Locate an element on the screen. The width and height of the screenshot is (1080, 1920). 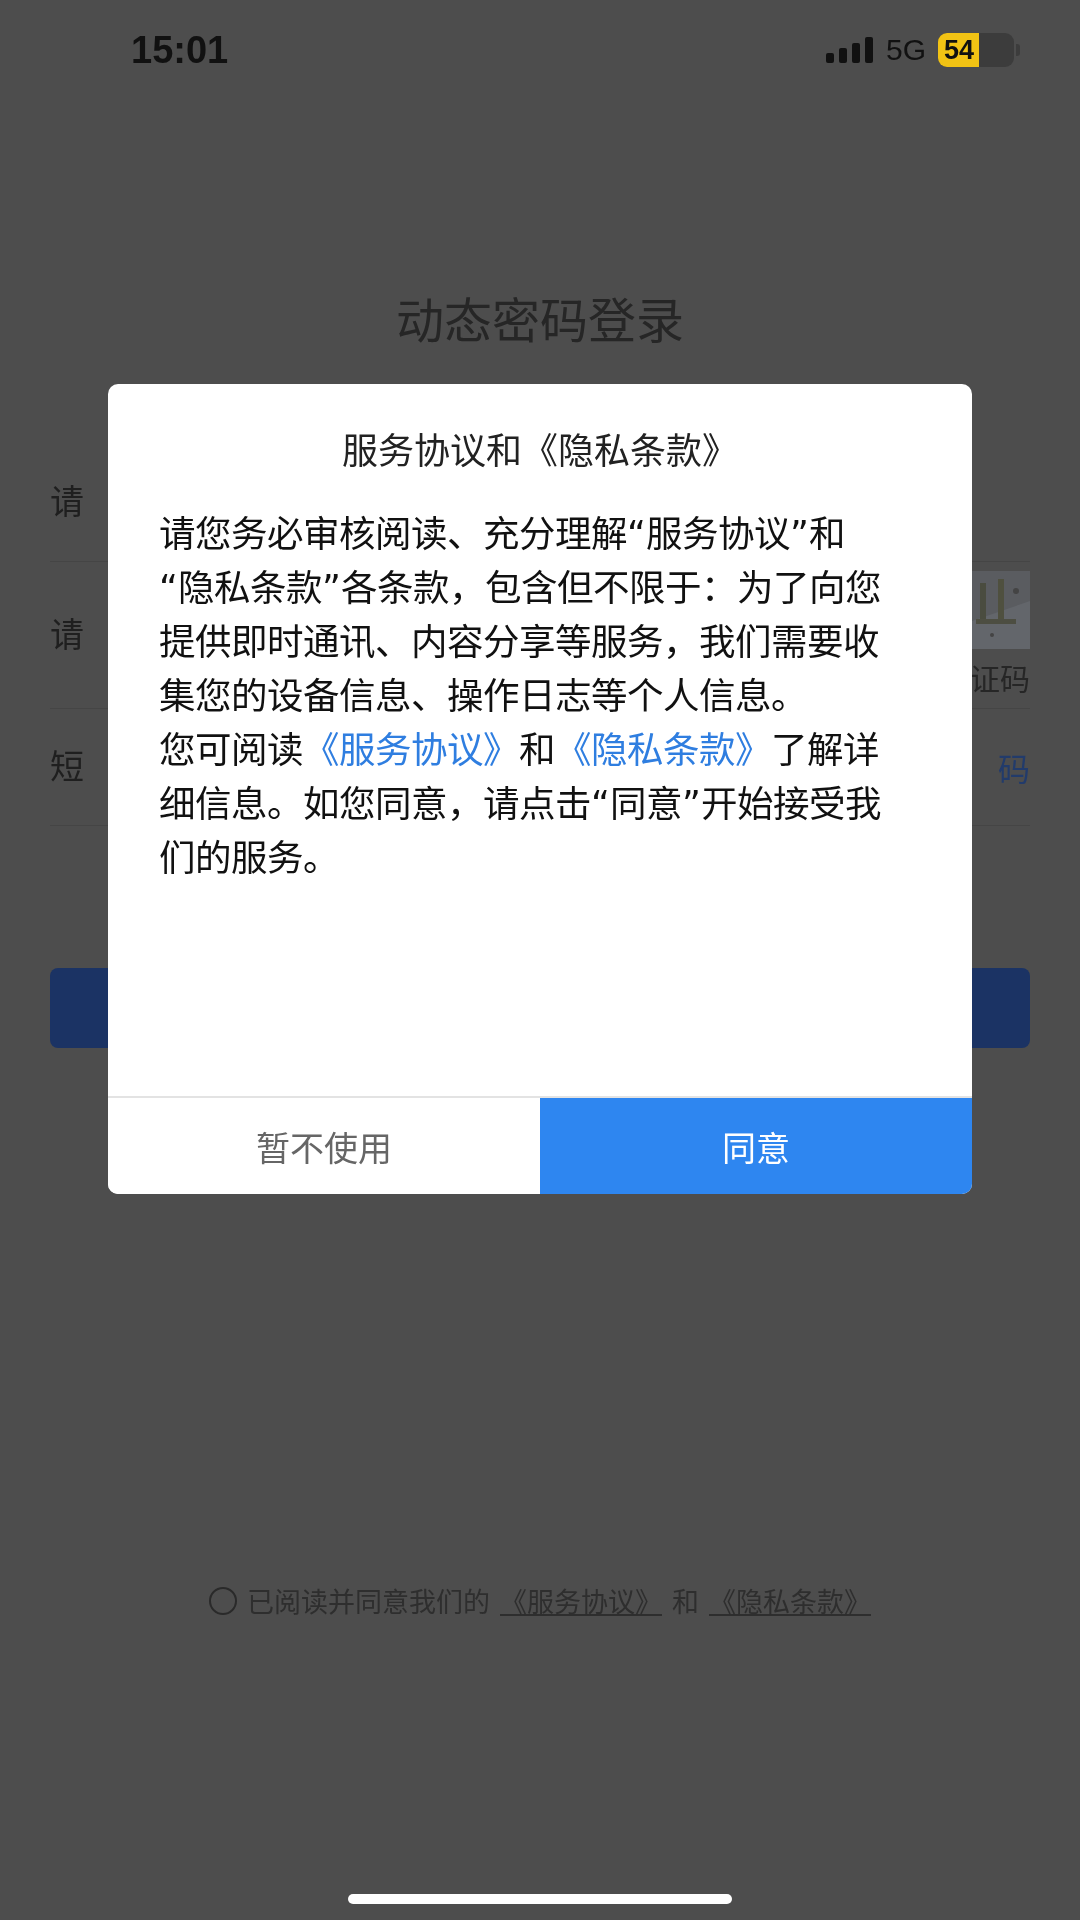
terms-link: 《服务协议》 is located at coordinates (411, 750).